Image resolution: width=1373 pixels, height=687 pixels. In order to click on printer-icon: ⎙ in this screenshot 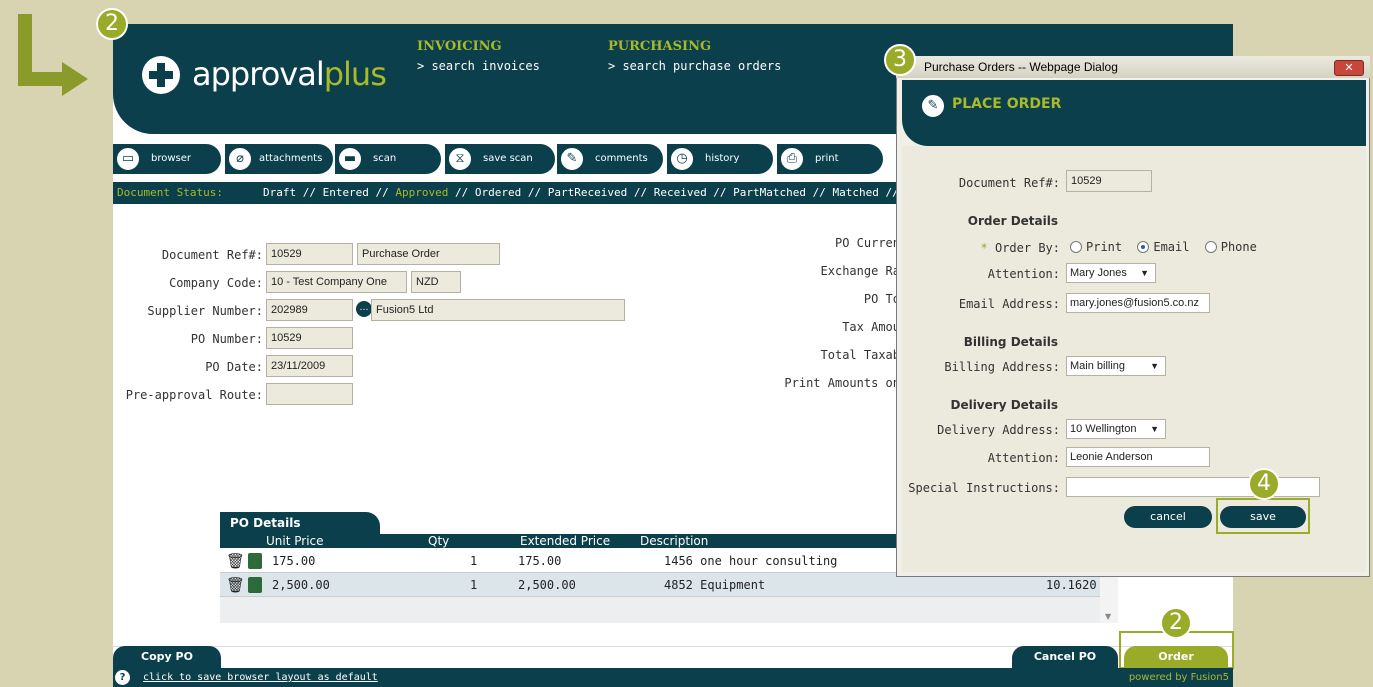, I will do `click(792, 159)`.